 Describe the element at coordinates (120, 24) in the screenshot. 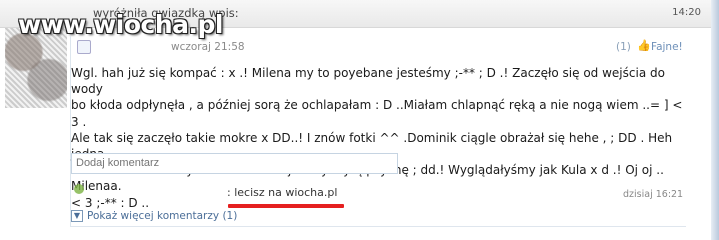

I see `watermark-logo: www.wiocha.pl` at that location.